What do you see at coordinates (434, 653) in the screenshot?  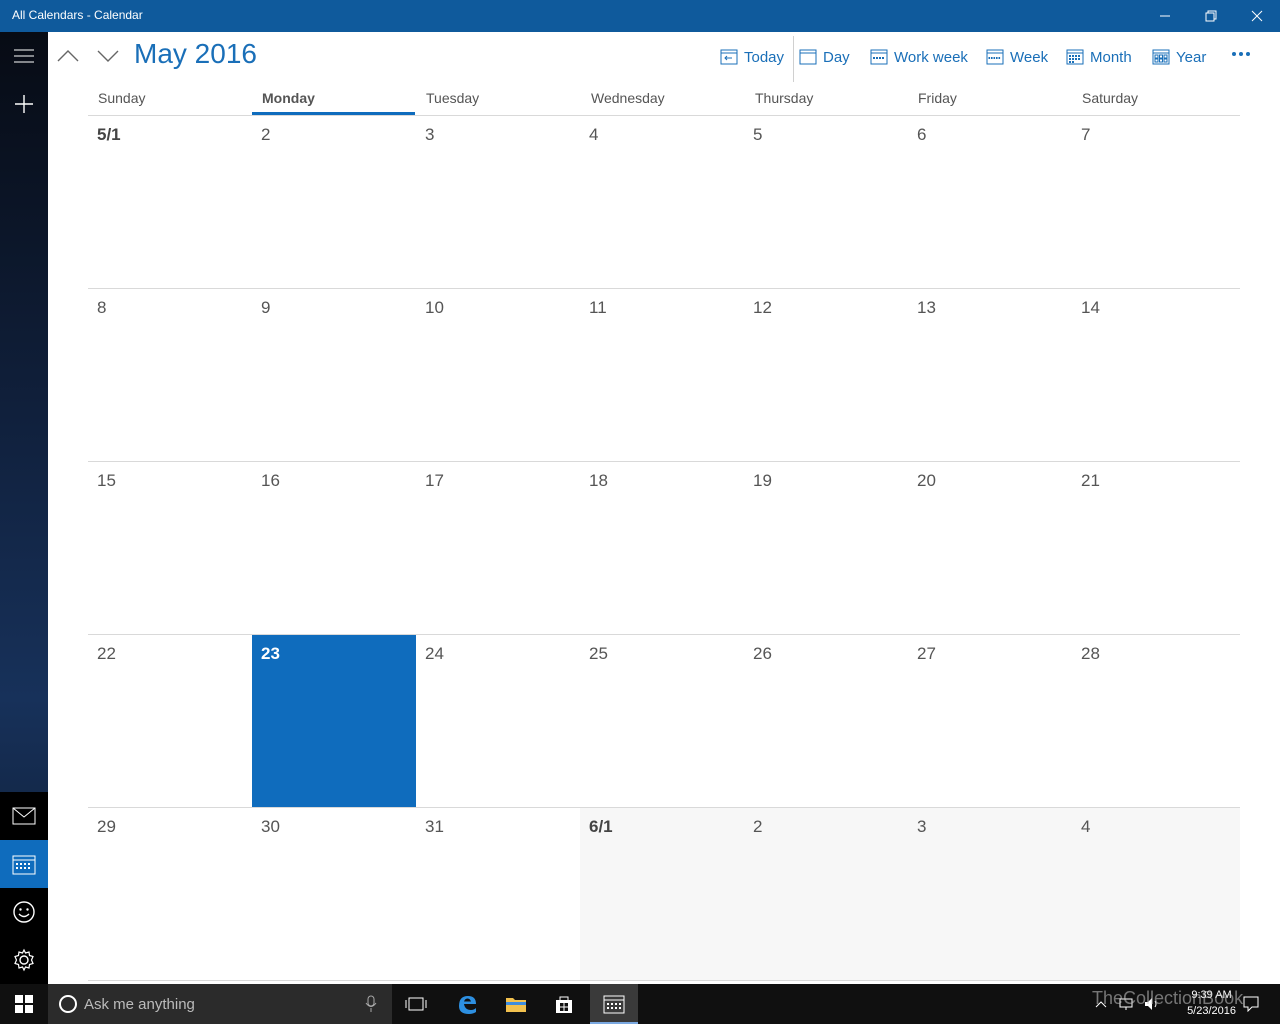 I see `day-number: 24` at bounding box center [434, 653].